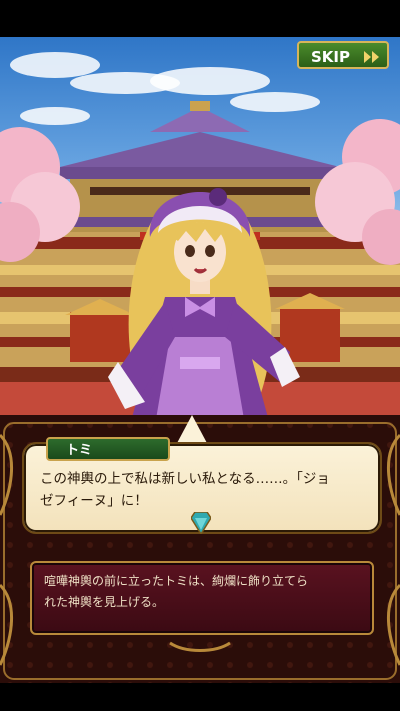  I want to click on skip-button: SKIP, so click(343, 55).